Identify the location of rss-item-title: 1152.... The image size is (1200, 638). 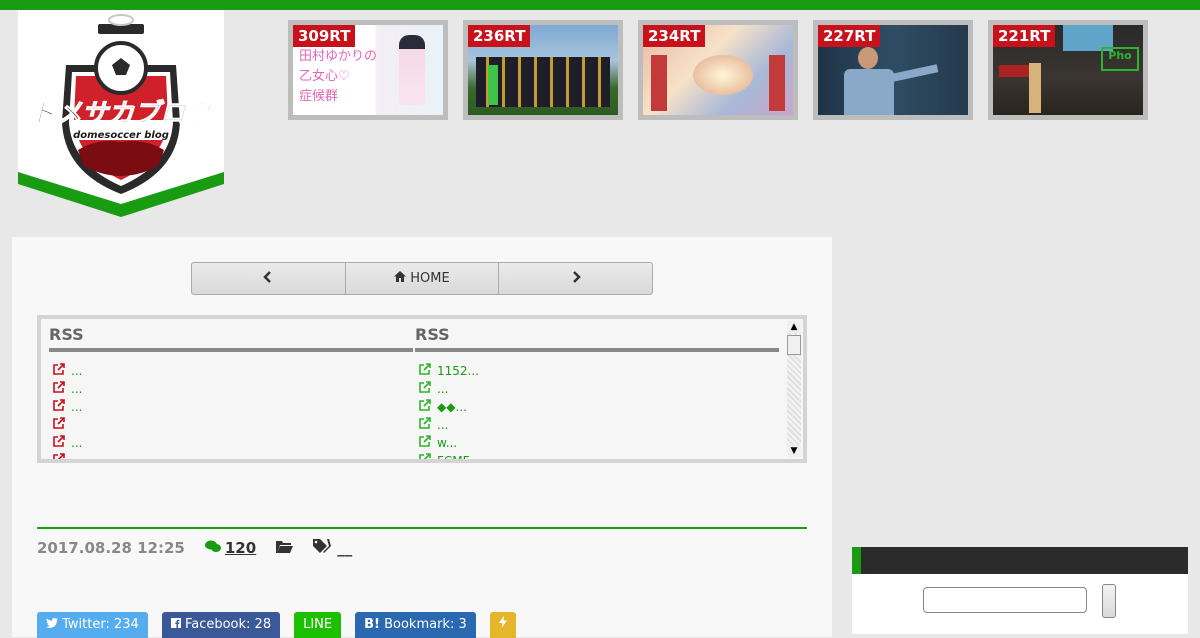
(458, 371).